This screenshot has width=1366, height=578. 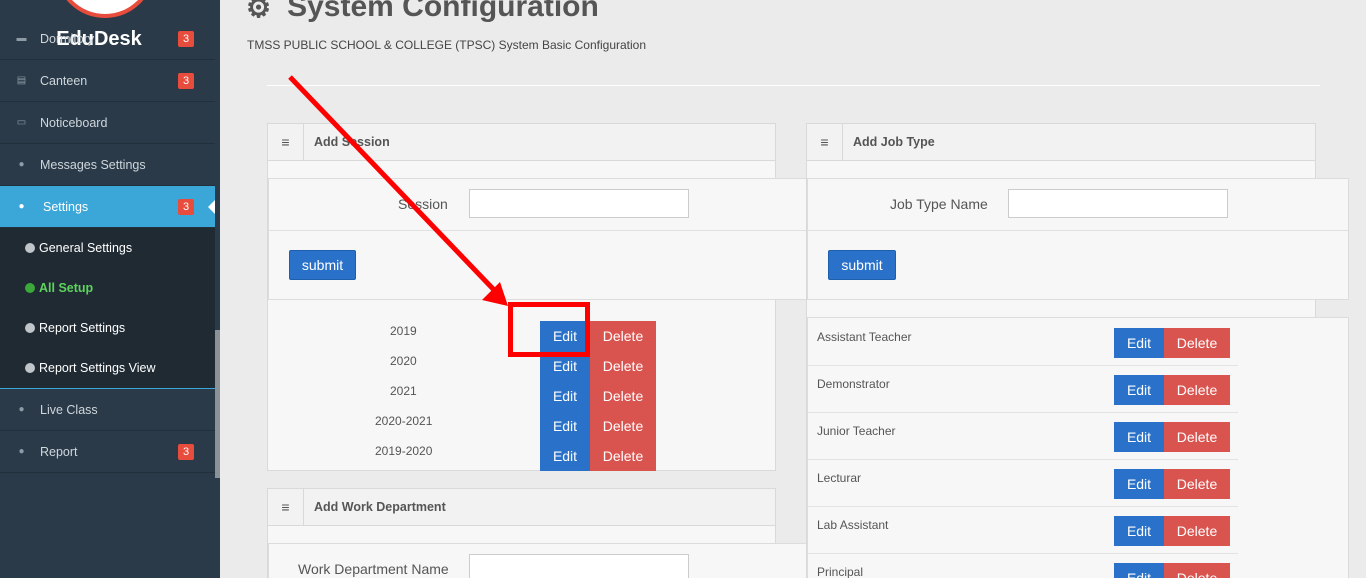 I want to click on page-title: ⚙ System Configuration, so click(x=422, y=12).